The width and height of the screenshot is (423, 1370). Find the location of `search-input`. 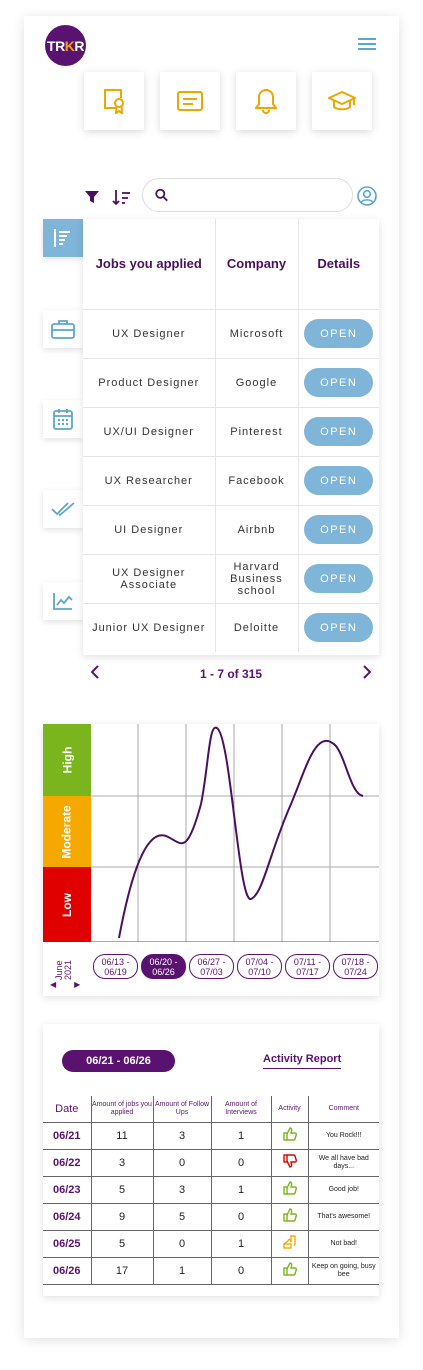

search-input is located at coordinates (264, 195).